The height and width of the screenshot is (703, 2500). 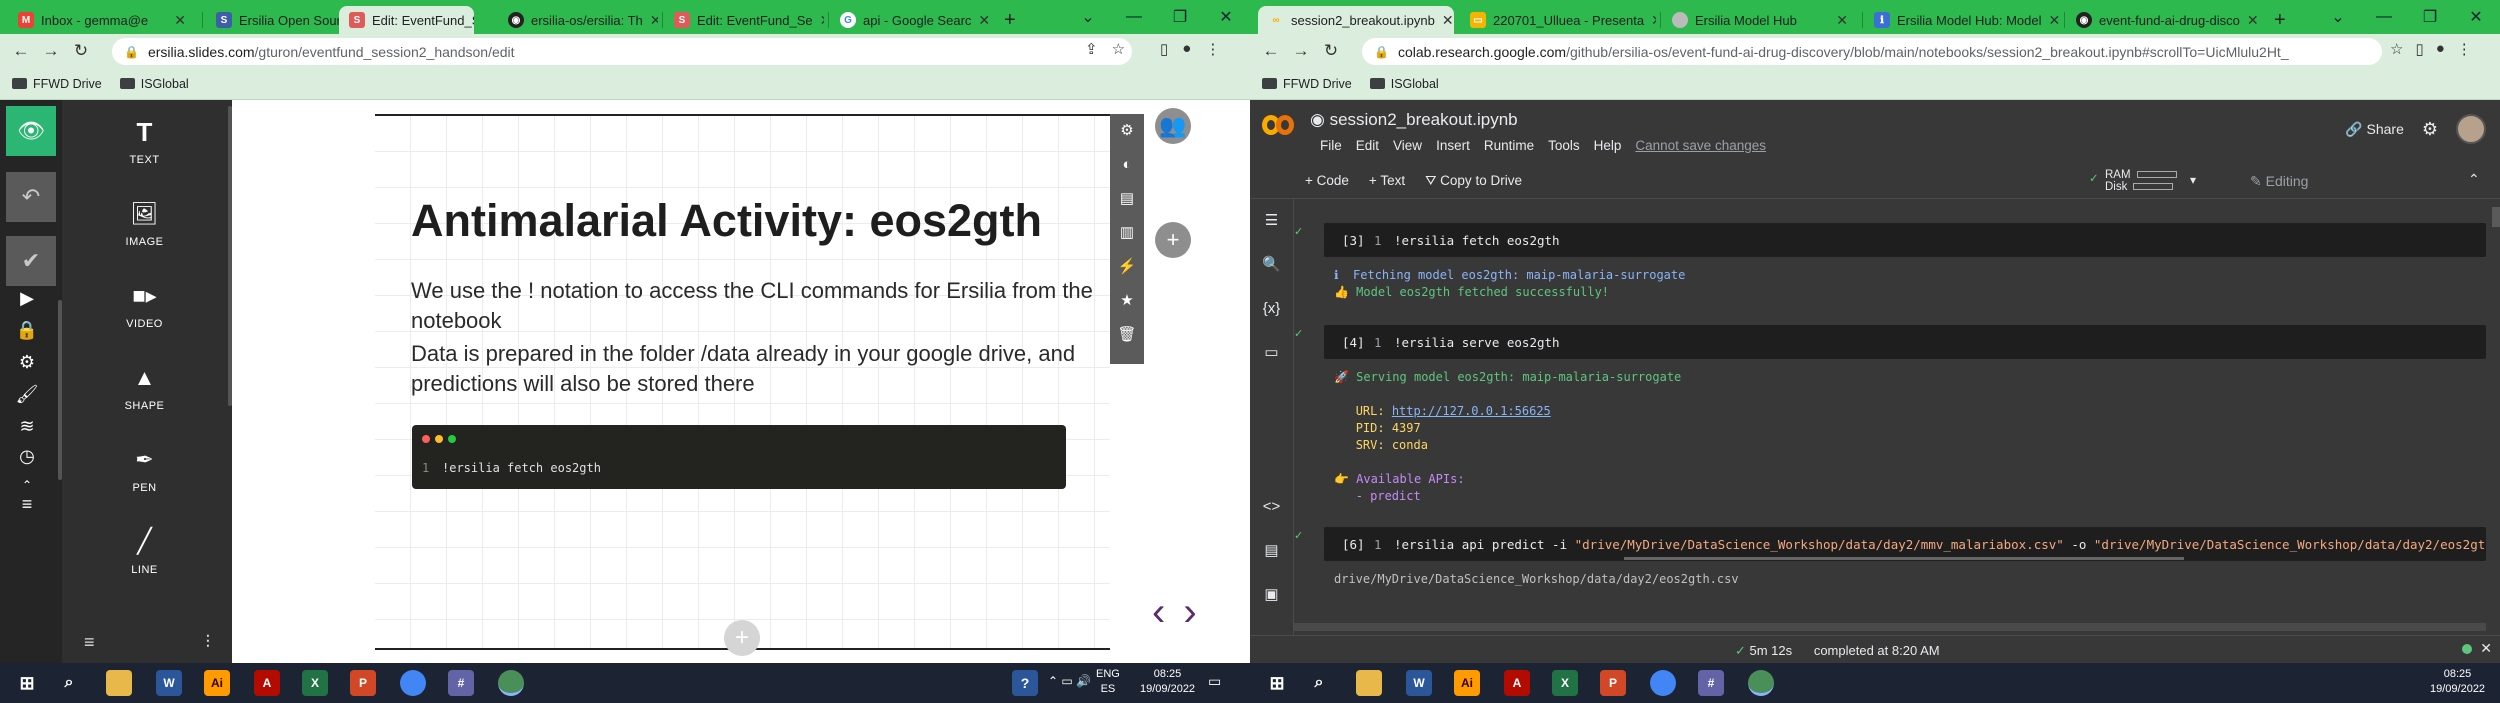 I want to click on notebook-vertical-scrollbar, so click(x=2496, y=217).